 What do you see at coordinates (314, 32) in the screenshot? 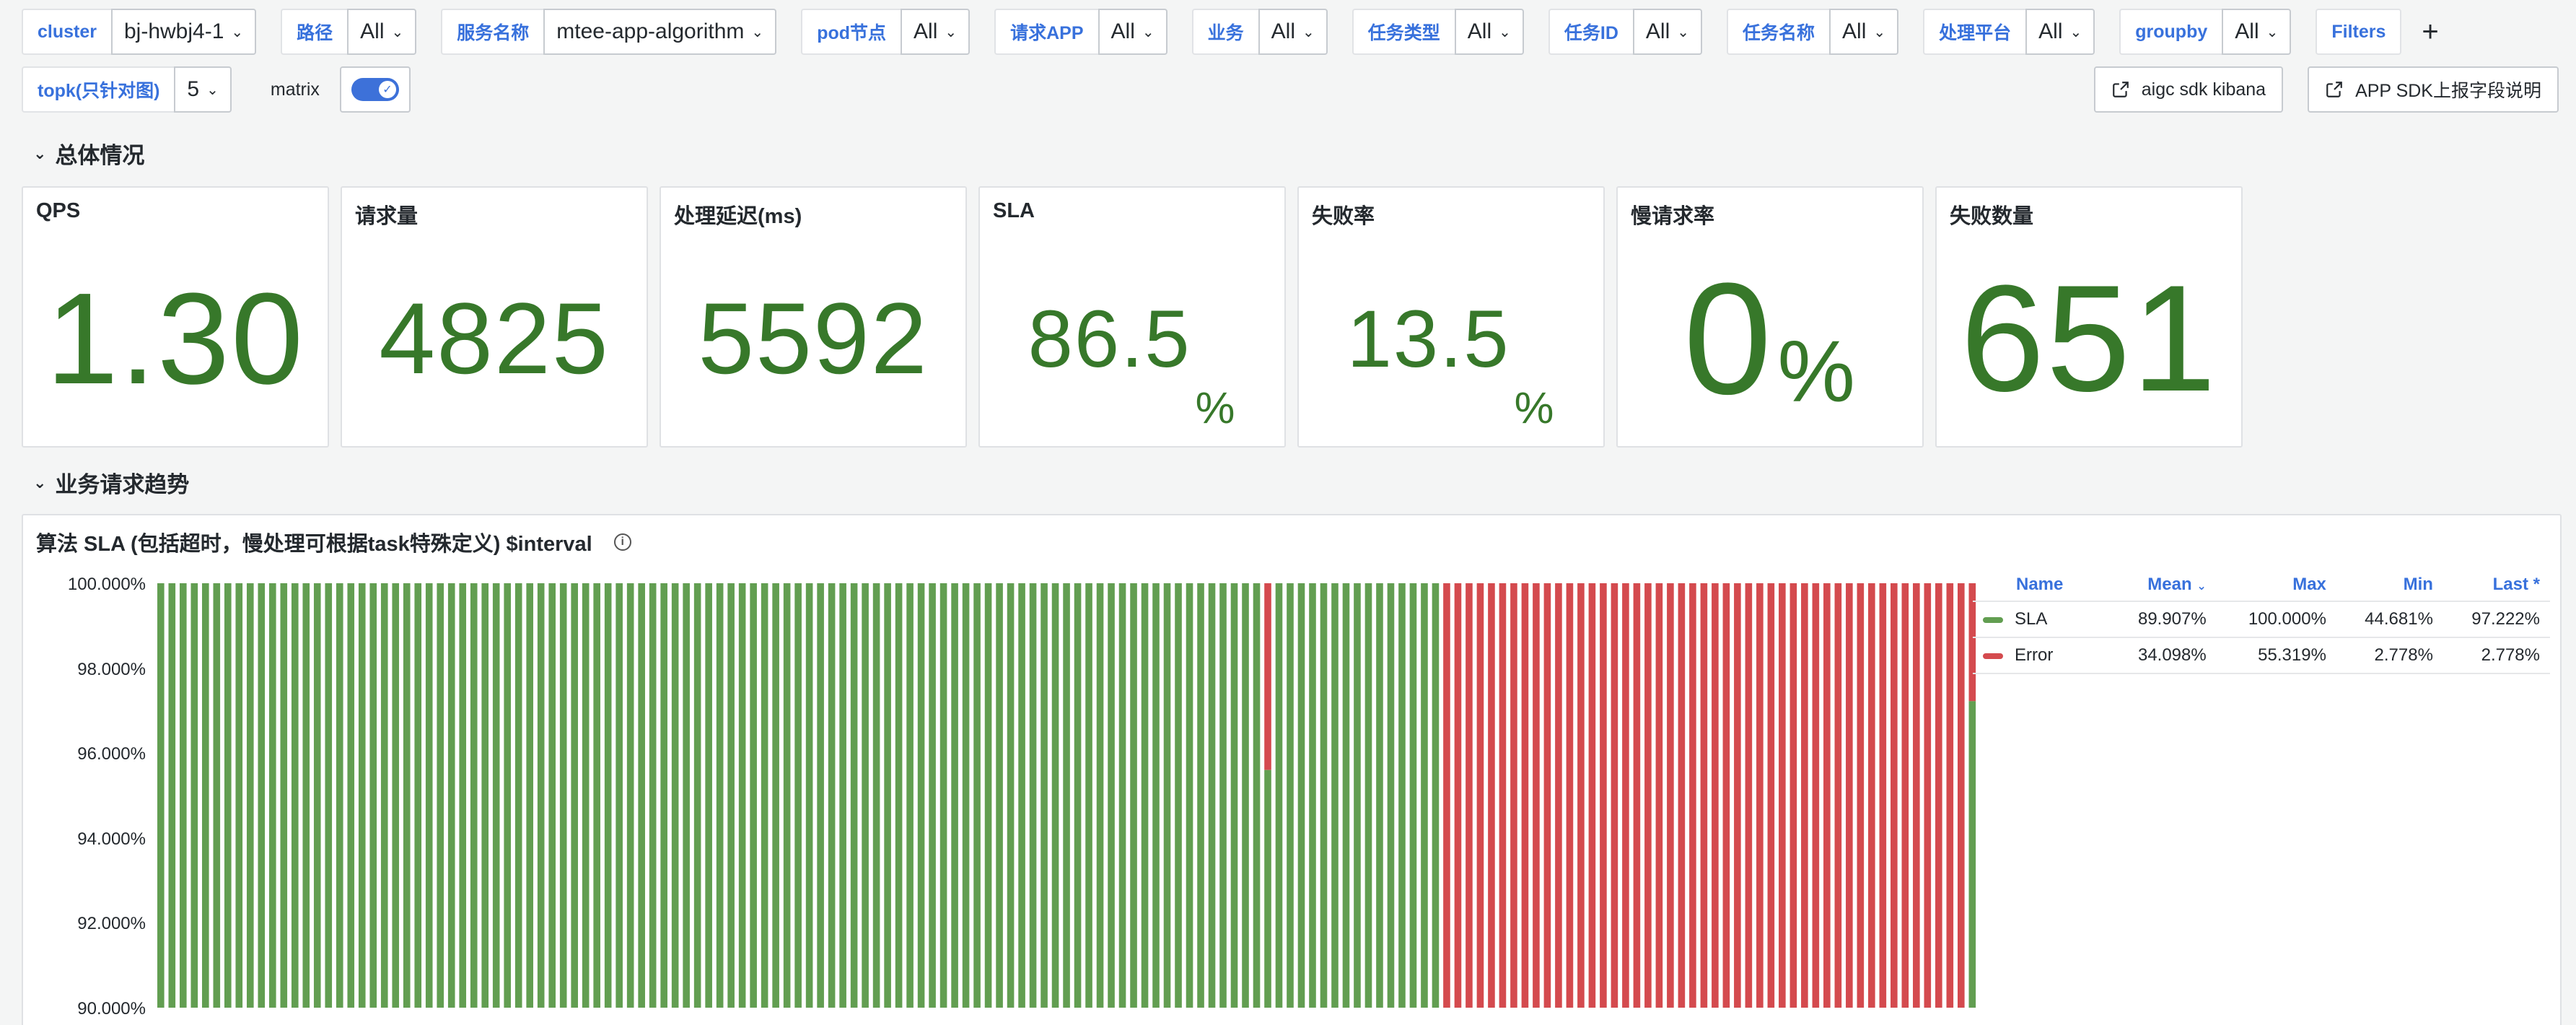
I see `variable-label: 路径` at bounding box center [314, 32].